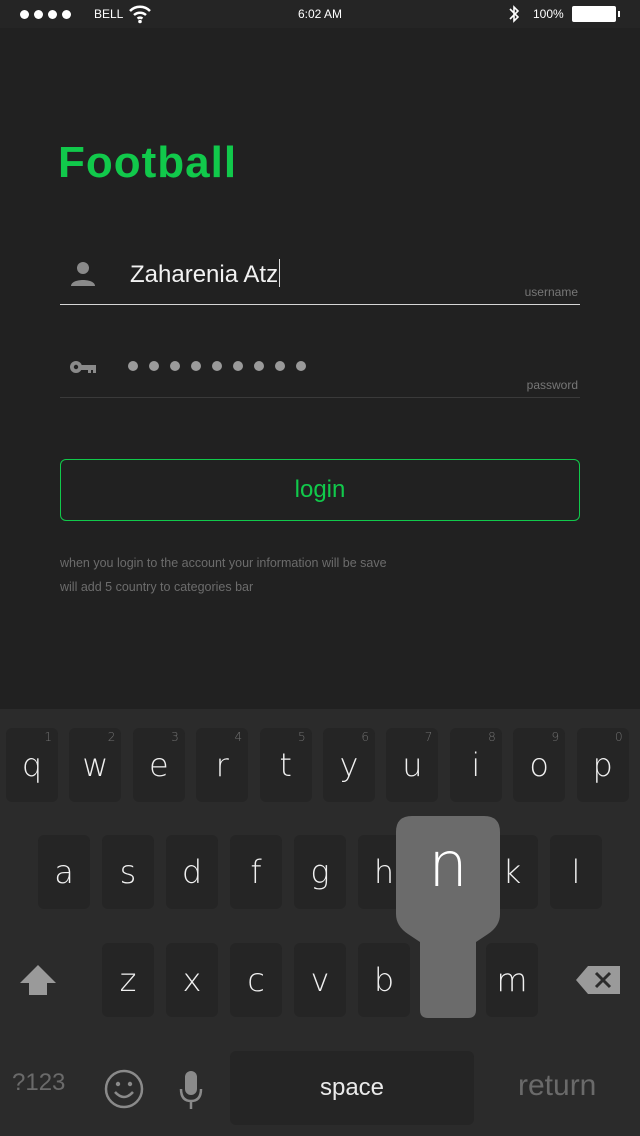 The image size is (640, 1136). I want to click on key-z: z, so click(128, 980).